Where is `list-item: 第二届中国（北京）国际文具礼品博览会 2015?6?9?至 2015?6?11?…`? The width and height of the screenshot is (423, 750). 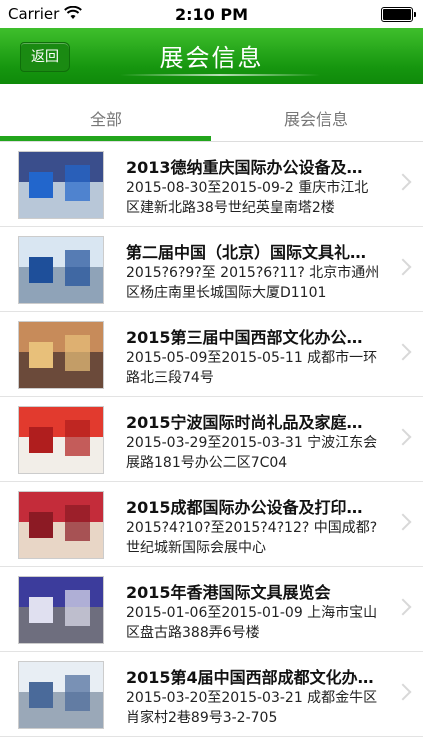 list-item: 第二届中国（北京）国际文具礼品博览会 2015?6?9?至 2015?6?11?… is located at coordinates (211, 269).